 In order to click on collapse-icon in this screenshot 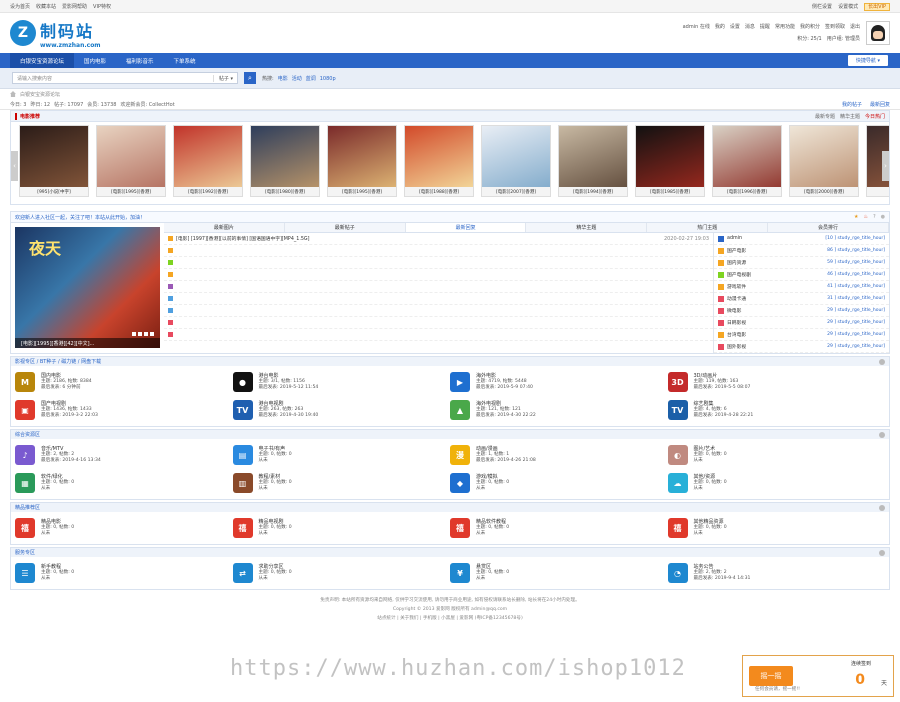, I will do `click(882, 507)`.